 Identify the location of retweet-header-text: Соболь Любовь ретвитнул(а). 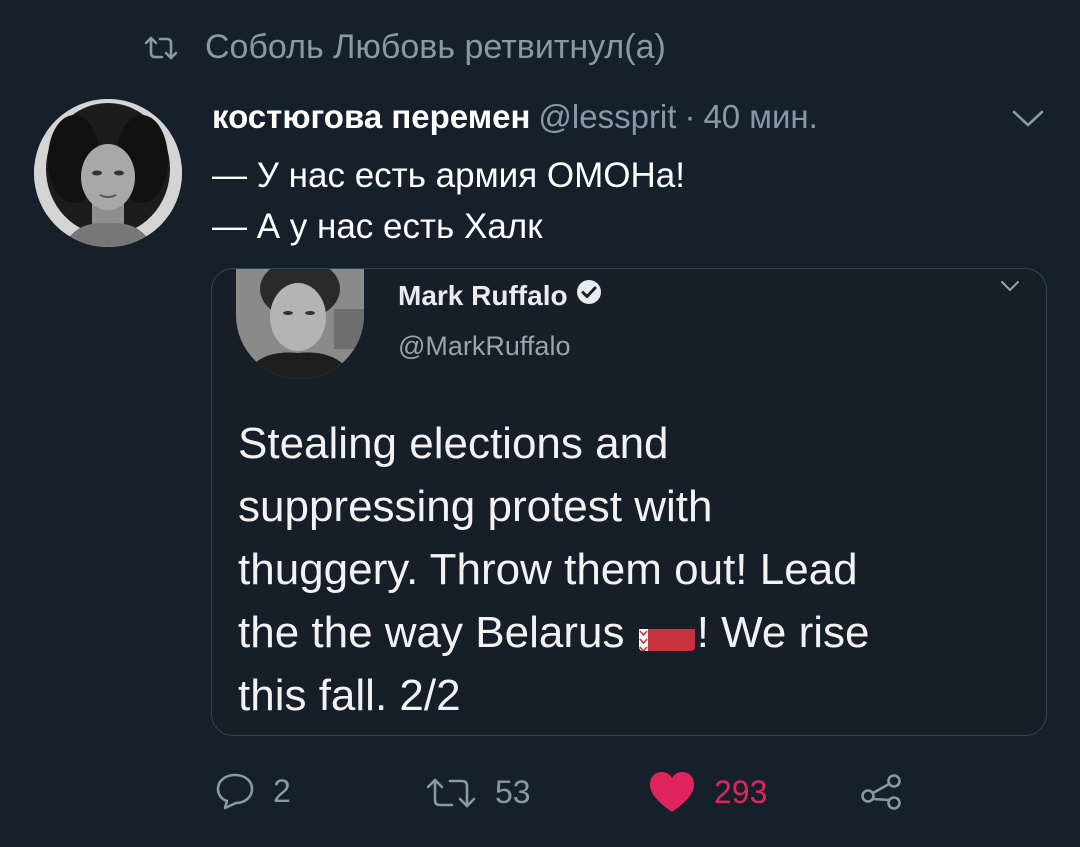
(435, 47).